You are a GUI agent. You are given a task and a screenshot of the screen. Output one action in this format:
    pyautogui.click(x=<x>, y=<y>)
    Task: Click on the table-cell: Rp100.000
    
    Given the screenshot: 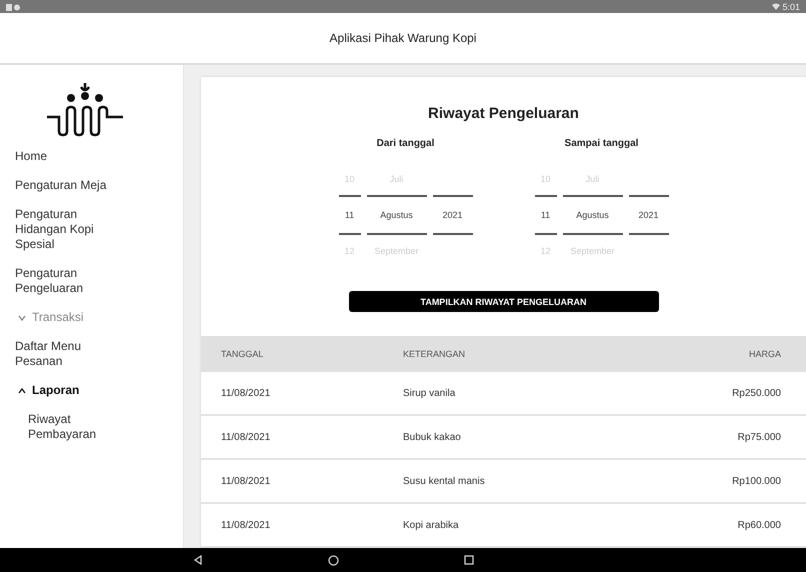 What is the action you would take?
    pyautogui.click(x=710, y=481)
    